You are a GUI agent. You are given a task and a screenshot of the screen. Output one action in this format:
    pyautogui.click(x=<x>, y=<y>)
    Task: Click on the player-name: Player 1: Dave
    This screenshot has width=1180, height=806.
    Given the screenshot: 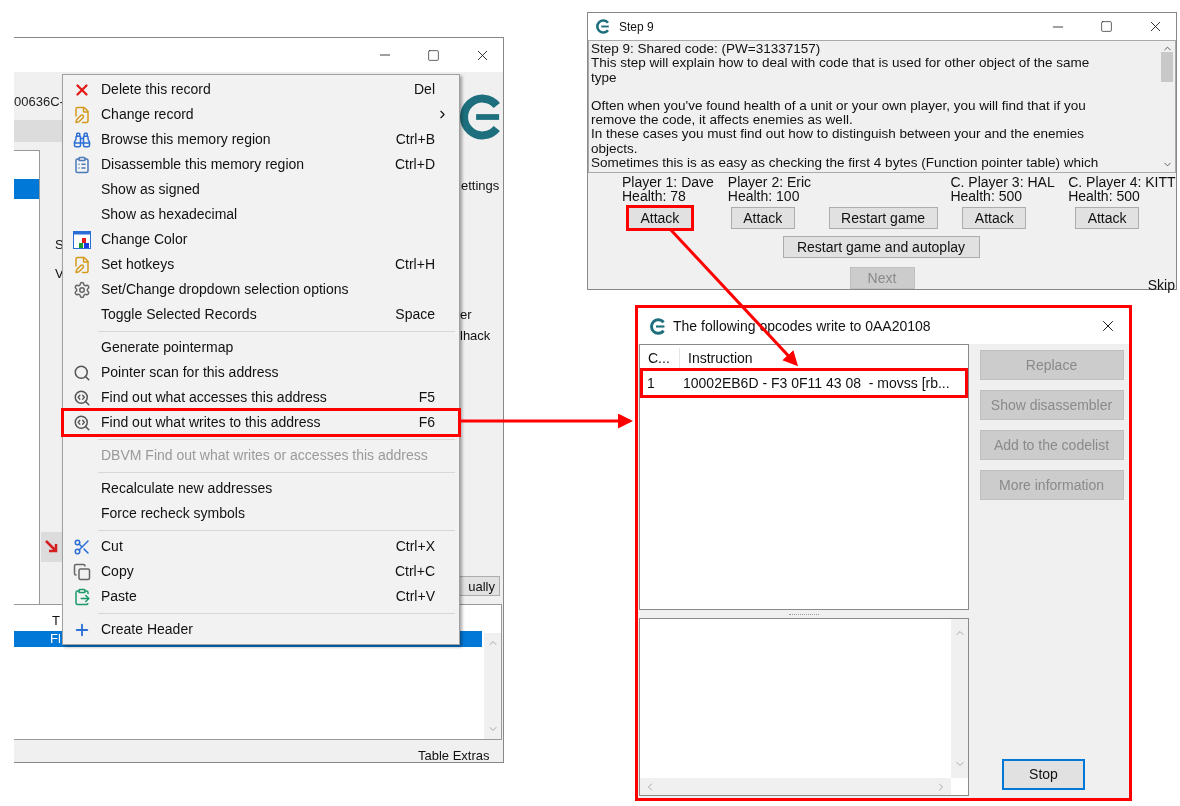 What is the action you would take?
    pyautogui.click(x=668, y=182)
    